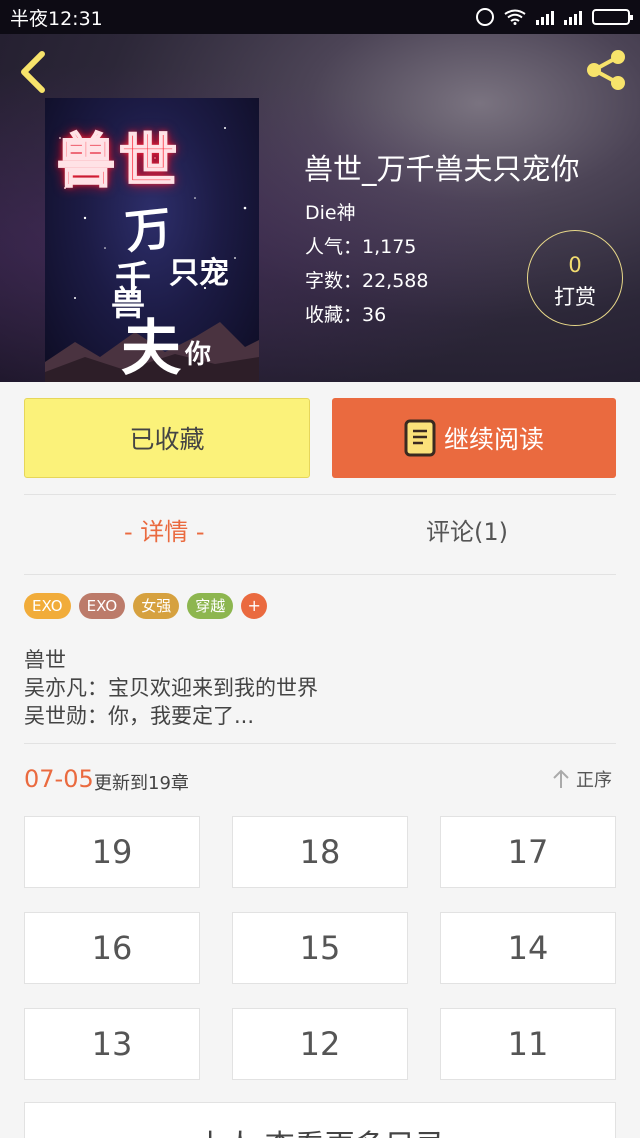 The height and width of the screenshot is (1138, 640). I want to click on book-author: Die神, so click(330, 211).